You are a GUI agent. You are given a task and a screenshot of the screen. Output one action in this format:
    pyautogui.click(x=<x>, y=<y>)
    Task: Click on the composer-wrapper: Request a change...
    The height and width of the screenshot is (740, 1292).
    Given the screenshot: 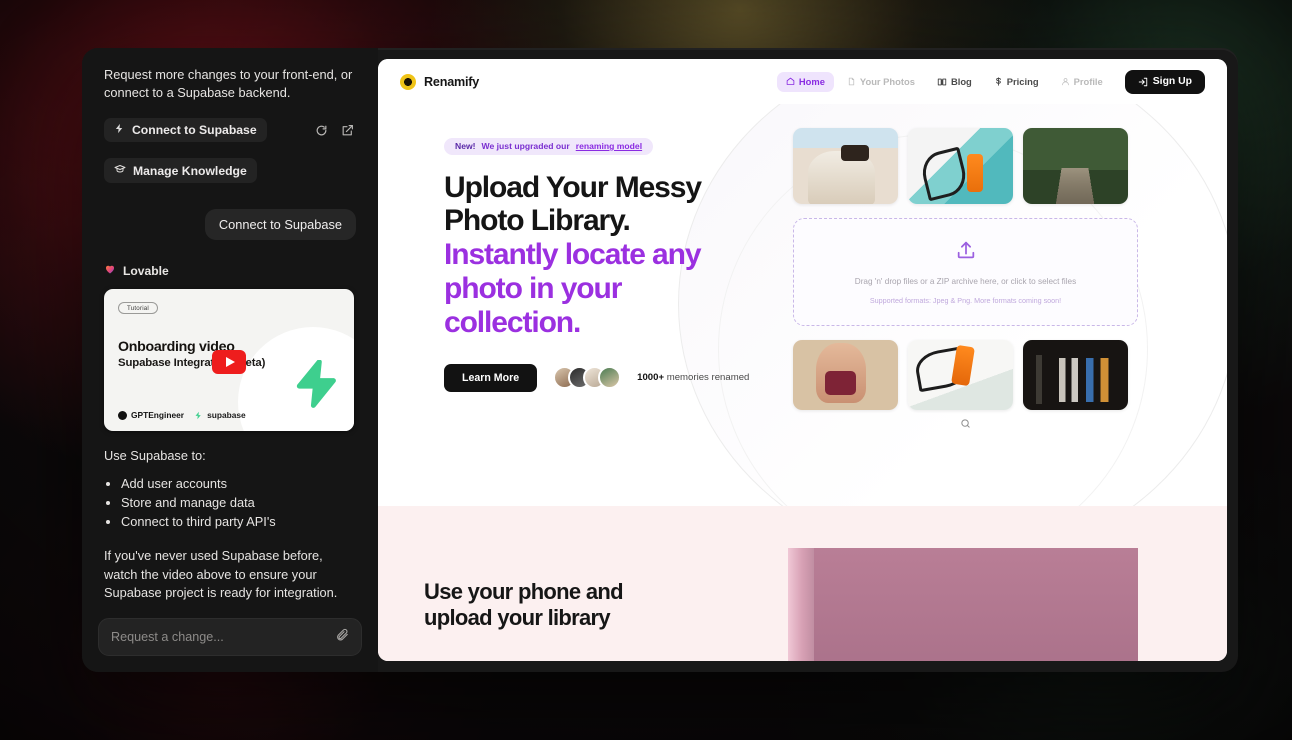 What is the action you would take?
    pyautogui.click(x=230, y=640)
    